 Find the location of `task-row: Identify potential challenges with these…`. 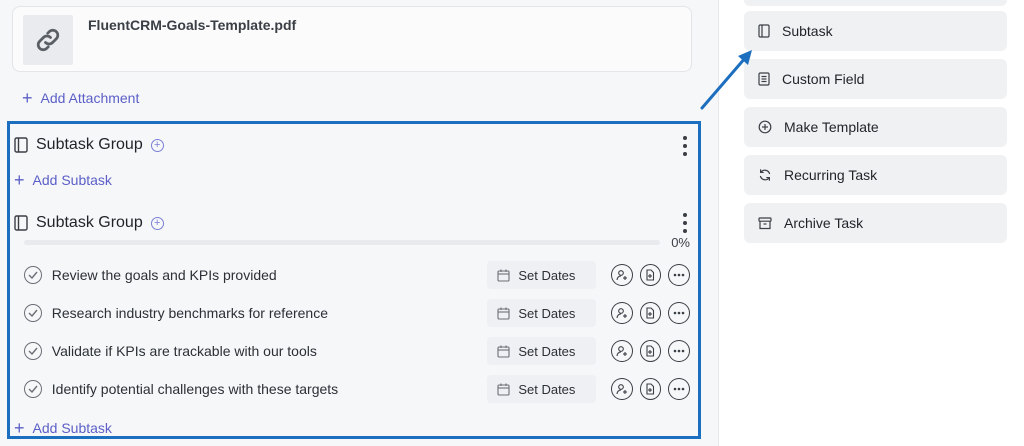

task-row: Identify potential challenges with these… is located at coordinates (357, 389).